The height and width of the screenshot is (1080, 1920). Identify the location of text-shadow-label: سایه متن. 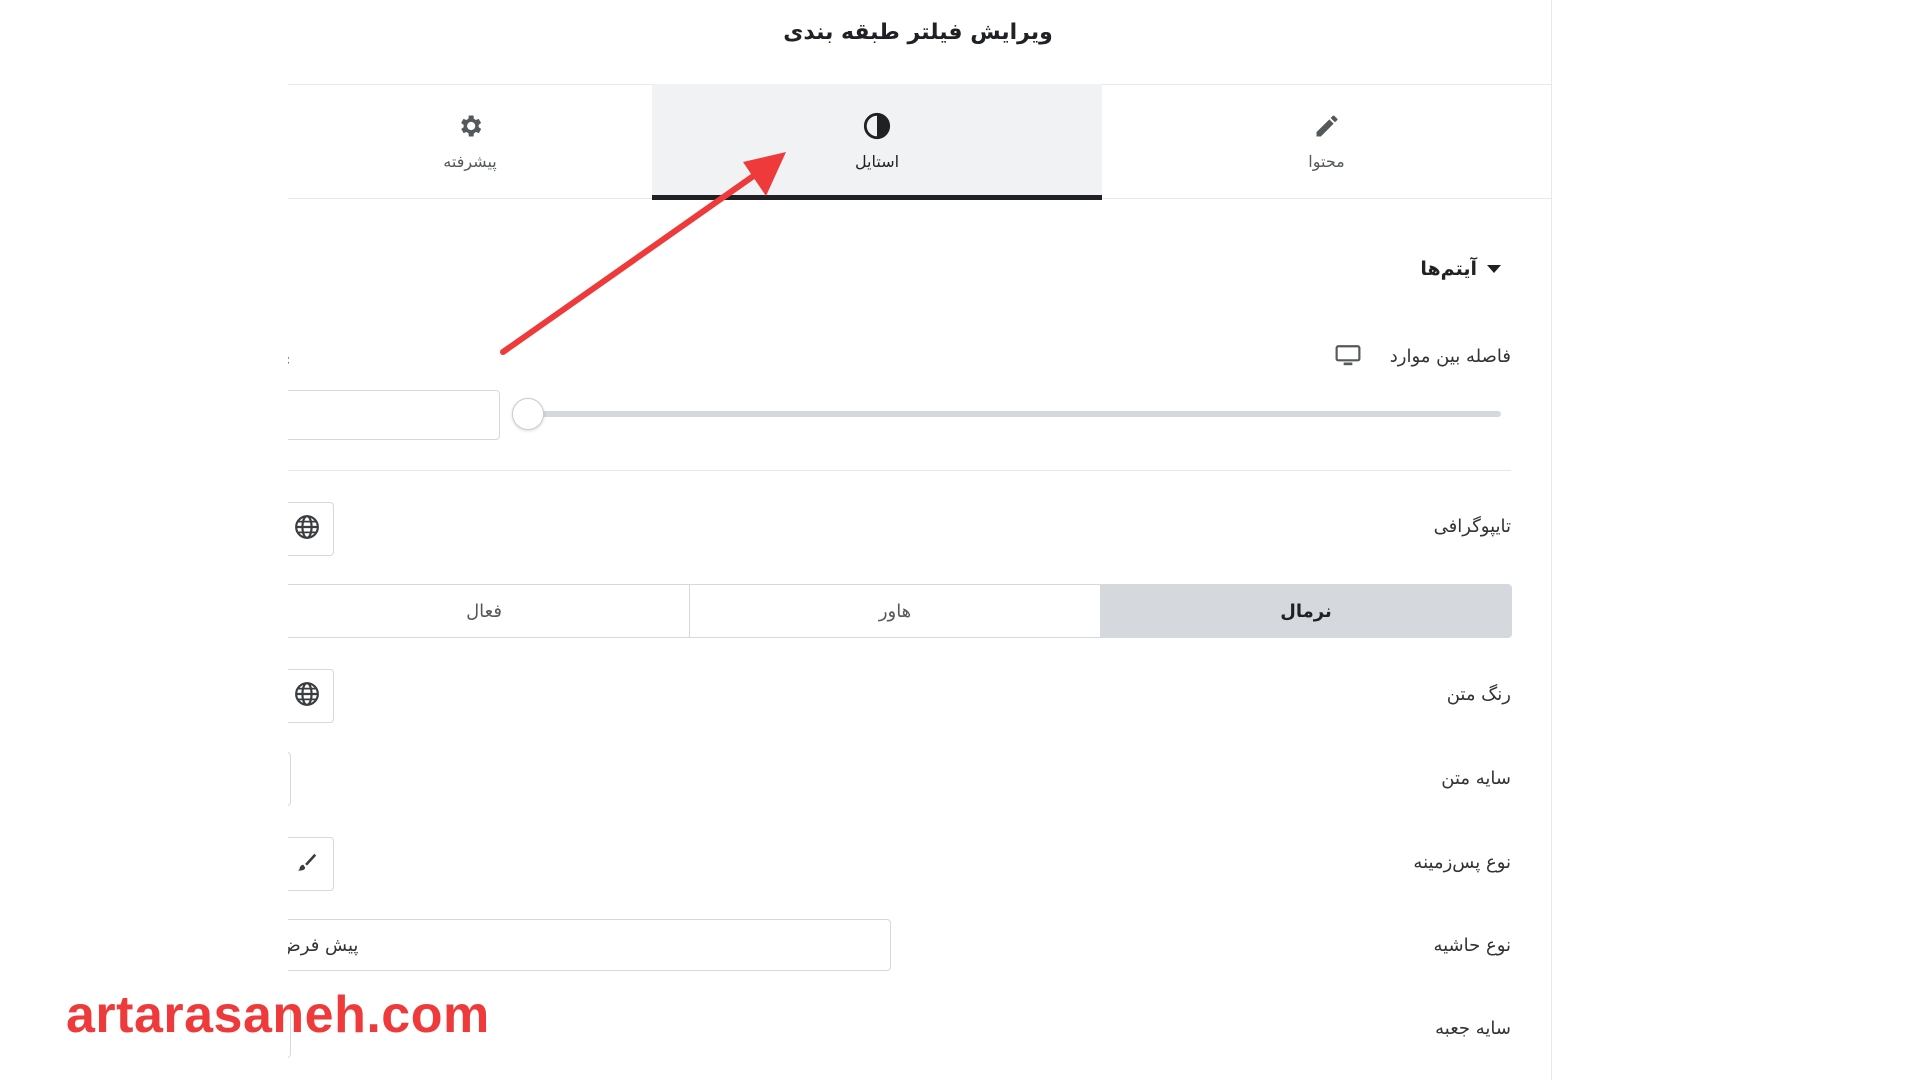
(1476, 778).